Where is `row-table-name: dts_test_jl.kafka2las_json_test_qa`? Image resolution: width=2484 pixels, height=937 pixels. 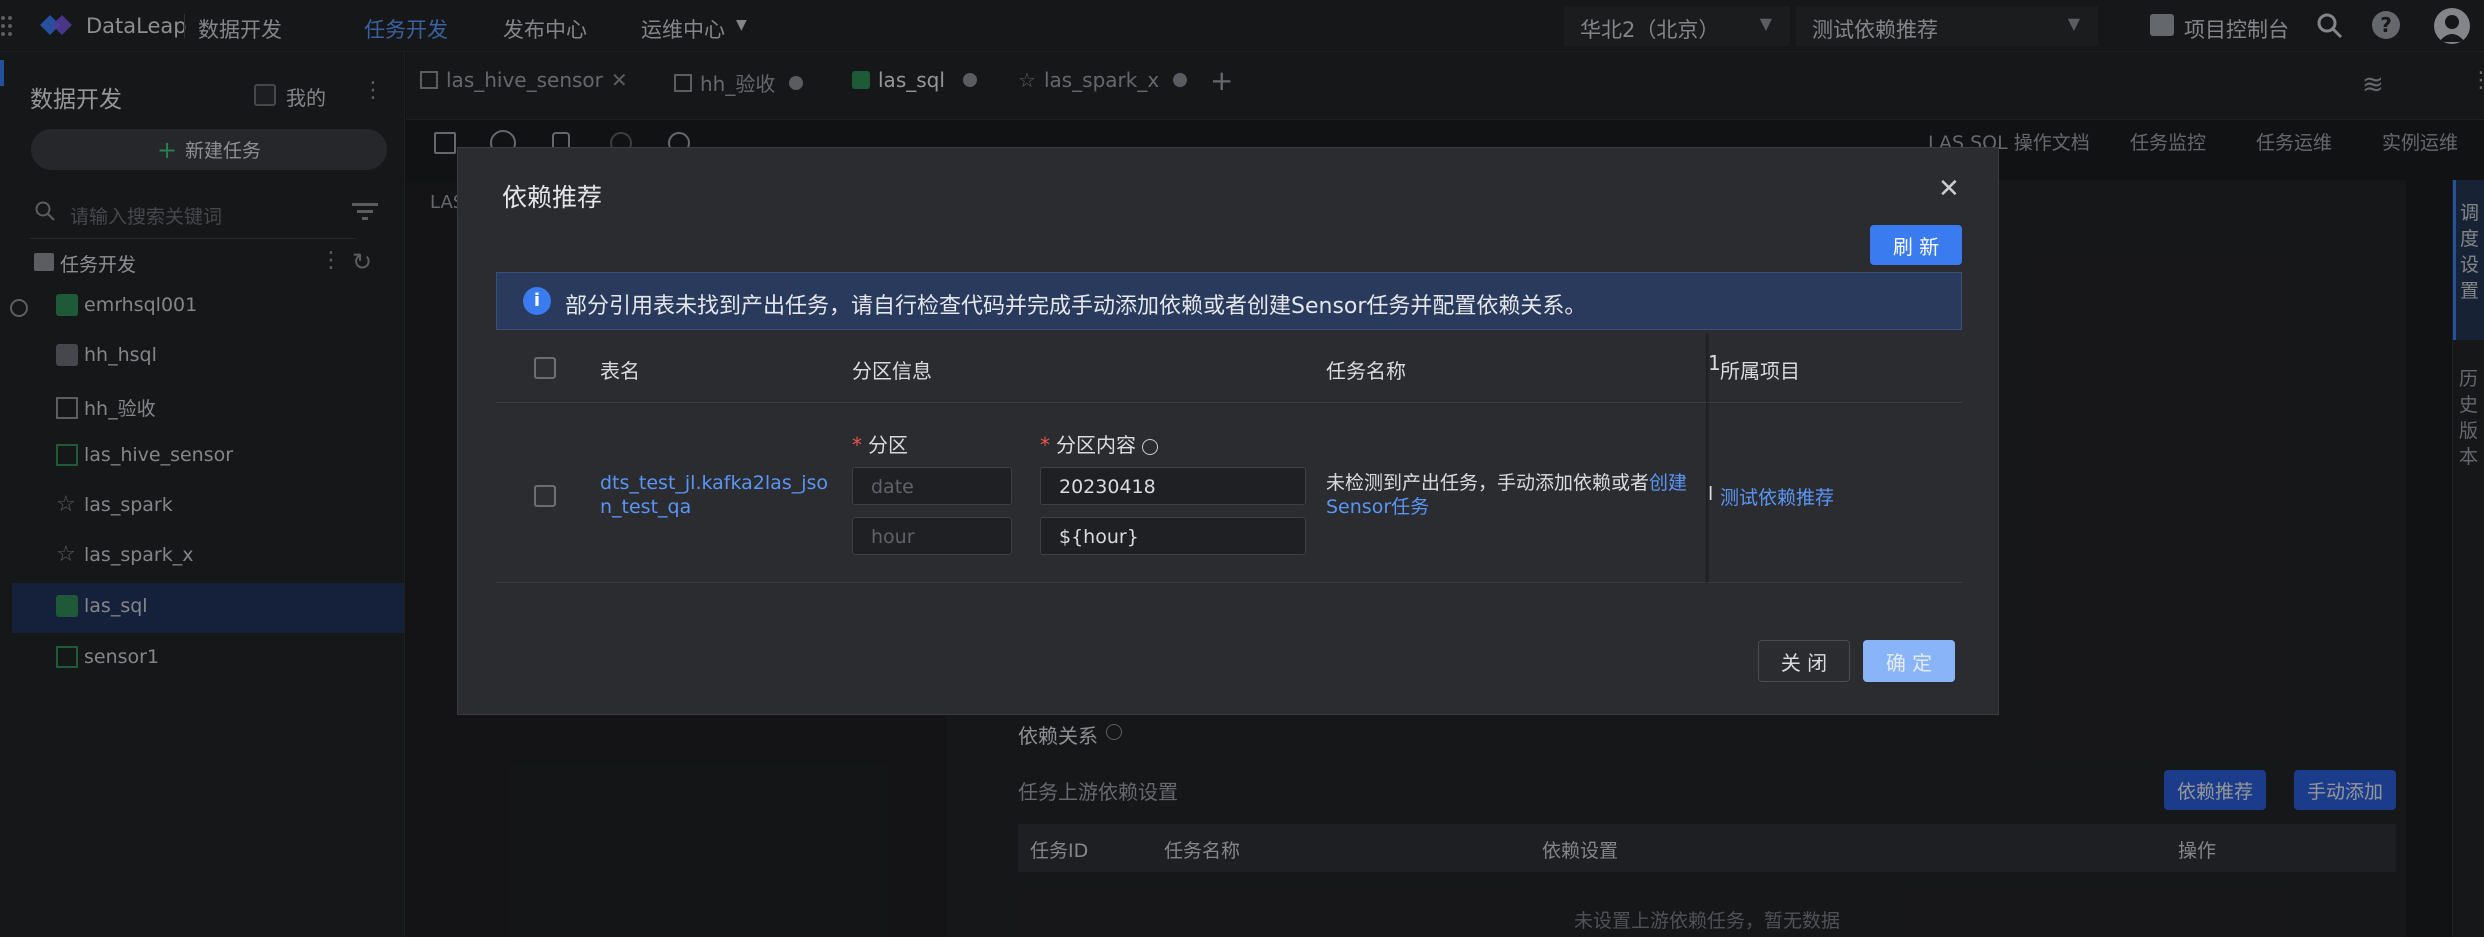 row-table-name: dts_test_jl.kafka2las_json_test_qa is located at coordinates (720, 495).